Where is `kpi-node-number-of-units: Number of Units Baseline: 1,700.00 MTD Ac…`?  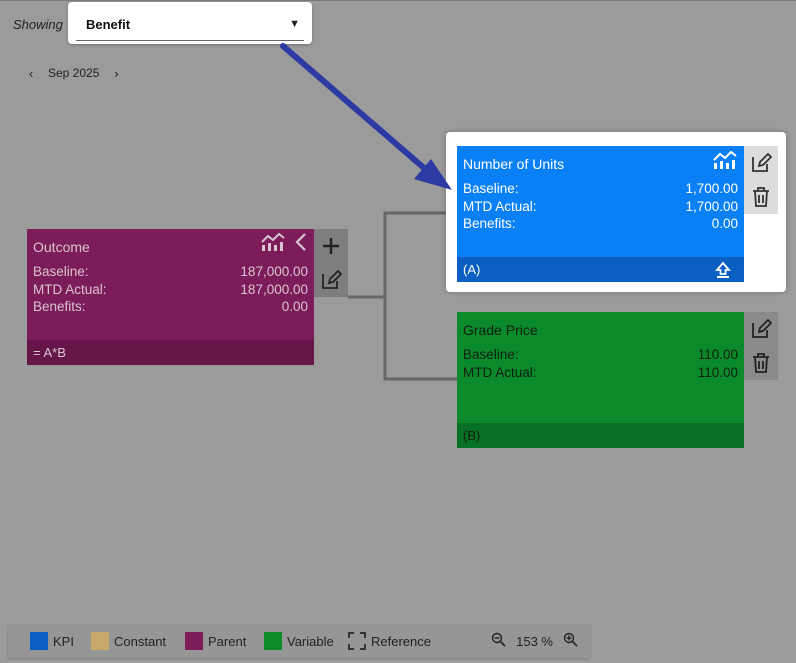 kpi-node-number-of-units: Number of Units Baseline: 1,700.00 MTD Ac… is located at coordinates (600, 214).